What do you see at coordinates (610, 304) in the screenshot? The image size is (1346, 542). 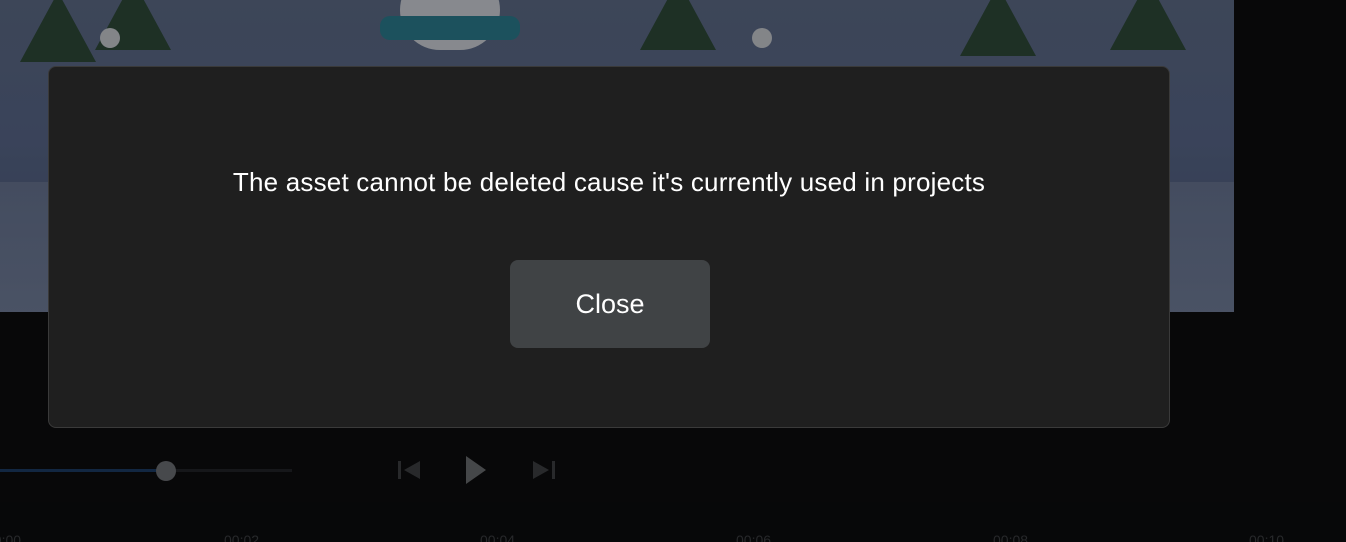 I see `close-button: Close` at bounding box center [610, 304].